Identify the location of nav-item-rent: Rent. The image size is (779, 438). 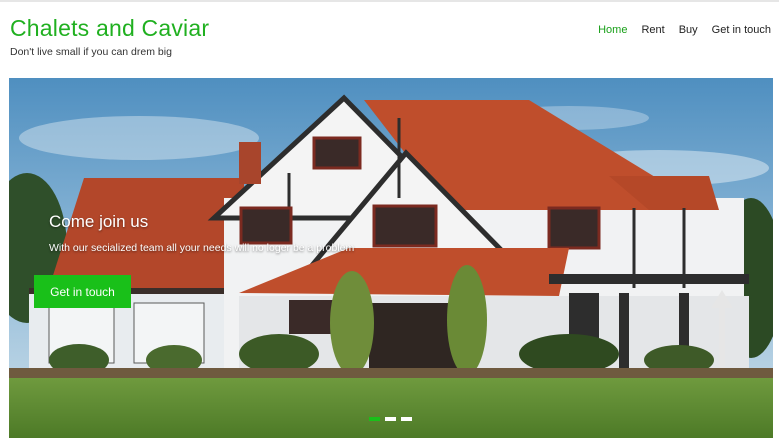
(652, 30).